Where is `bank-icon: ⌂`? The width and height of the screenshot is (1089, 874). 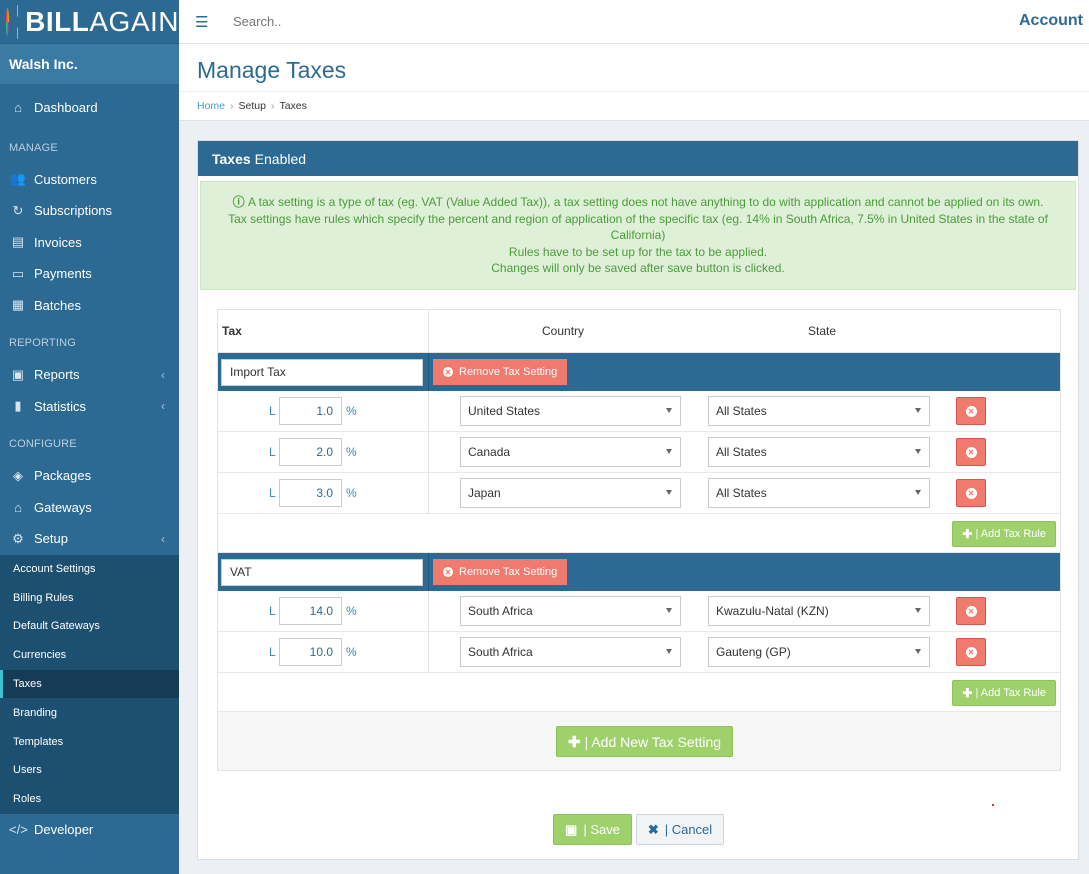
bank-icon: ⌂ is located at coordinates (18, 507).